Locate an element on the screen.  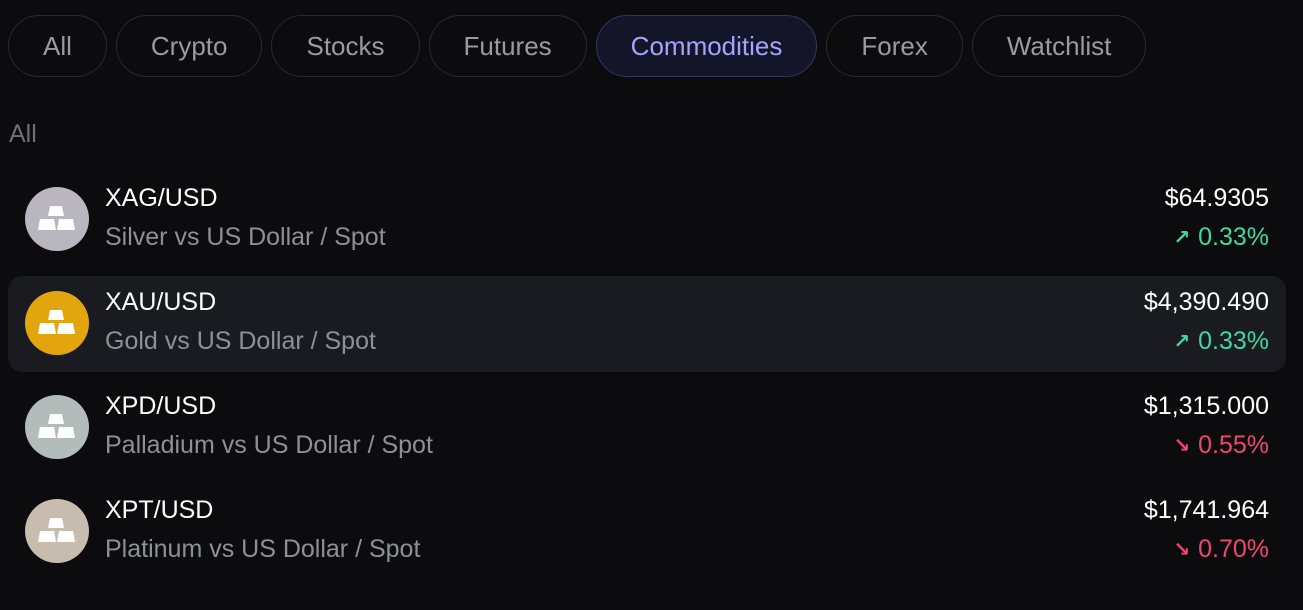
tab-all: All is located at coordinates (57, 46).